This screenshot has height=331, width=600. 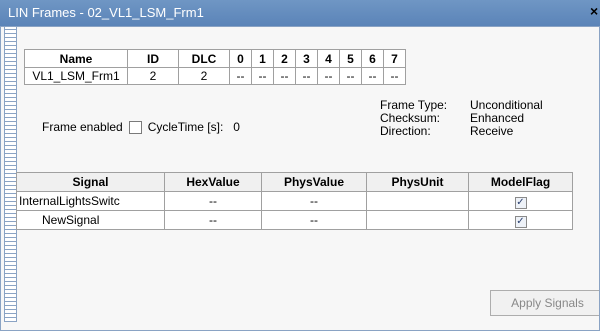 What do you see at coordinates (595, 11) in the screenshot?
I see `close-icon: ×` at bounding box center [595, 11].